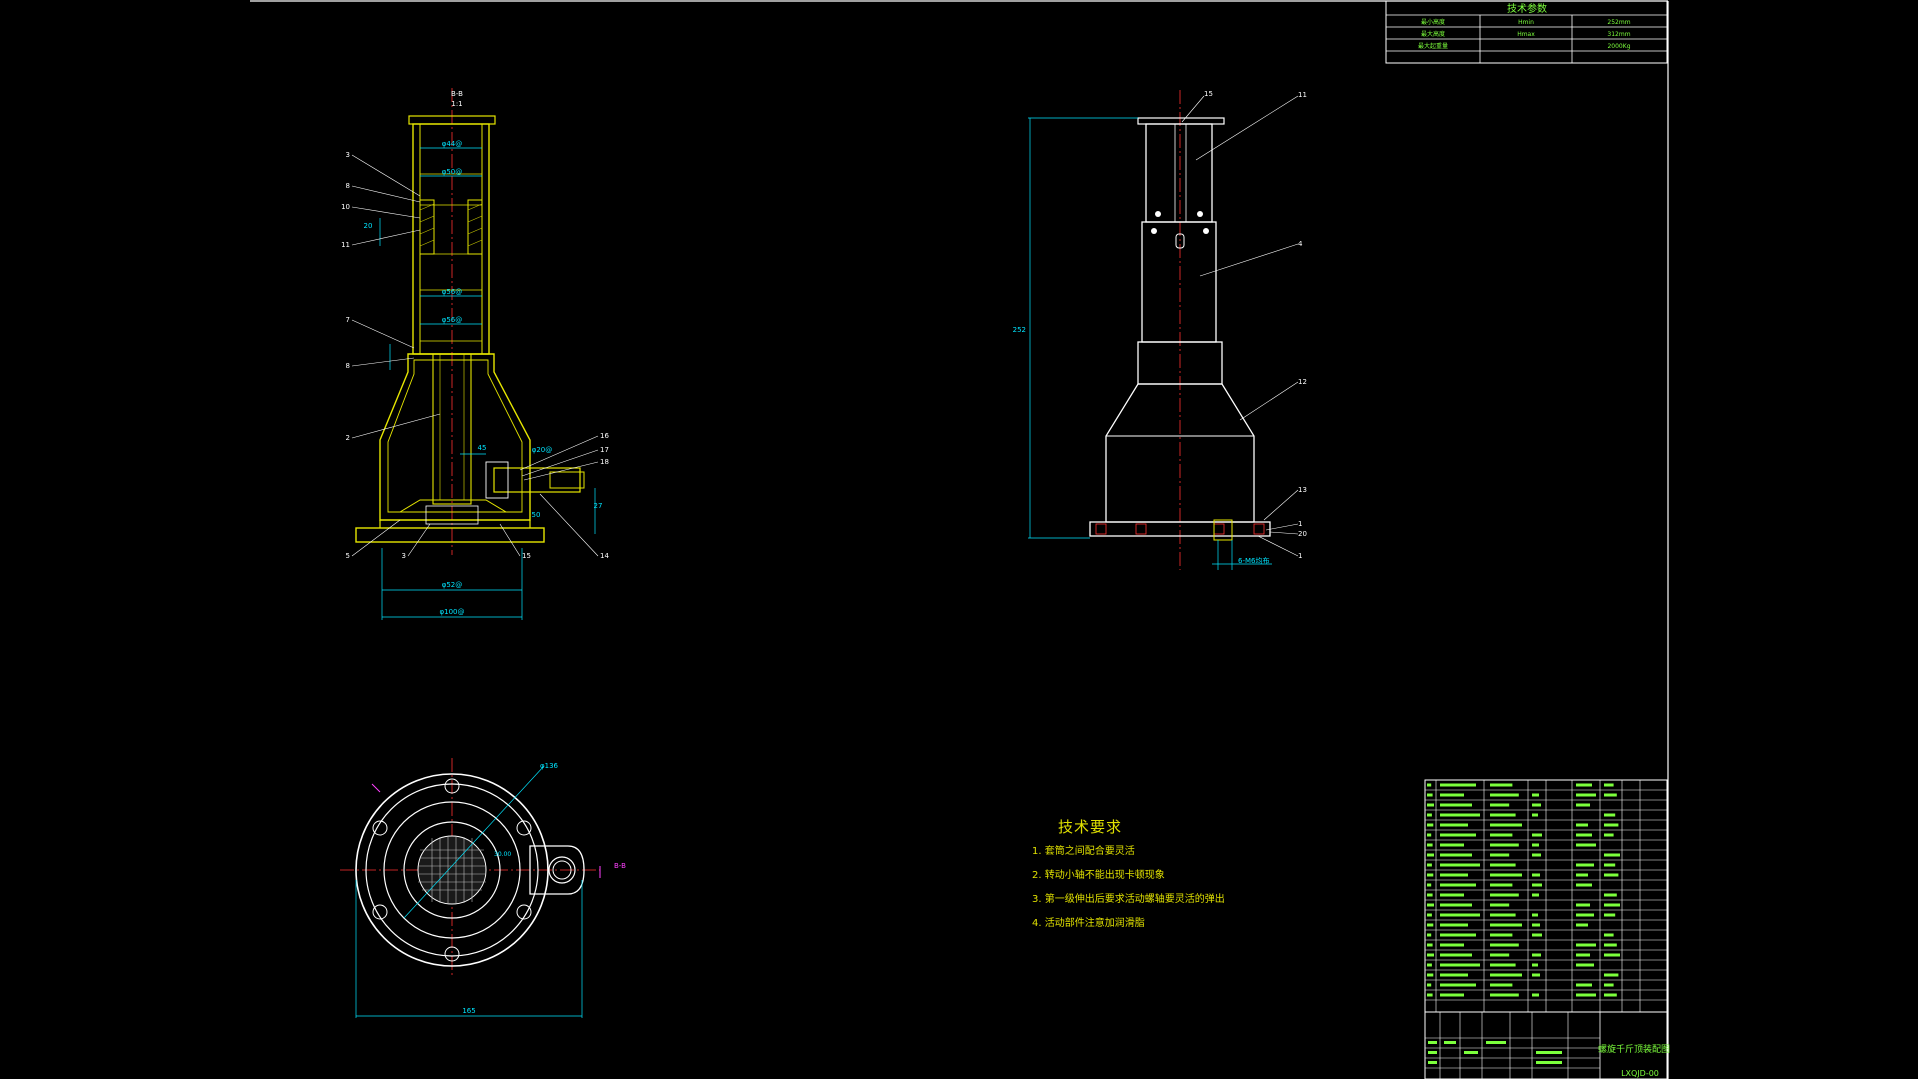 This screenshot has height=1079, width=1918. What do you see at coordinates (1433, 46) in the screenshot?
I see `param-name-3: 最大起重量` at bounding box center [1433, 46].